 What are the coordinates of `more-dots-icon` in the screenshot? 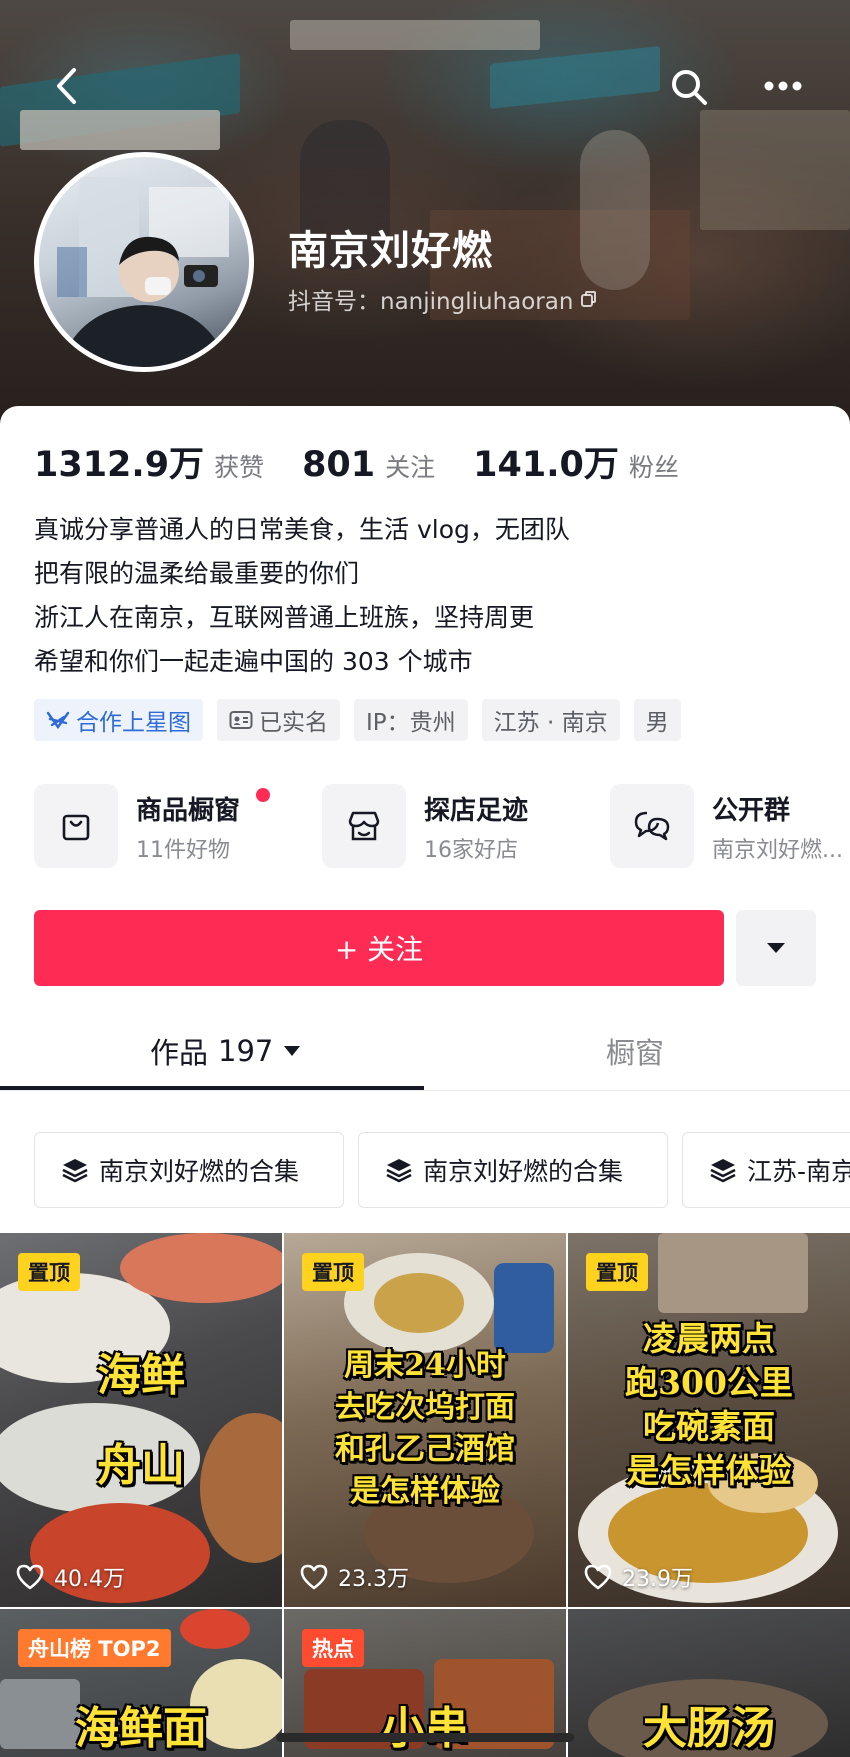 It's located at (783, 86).